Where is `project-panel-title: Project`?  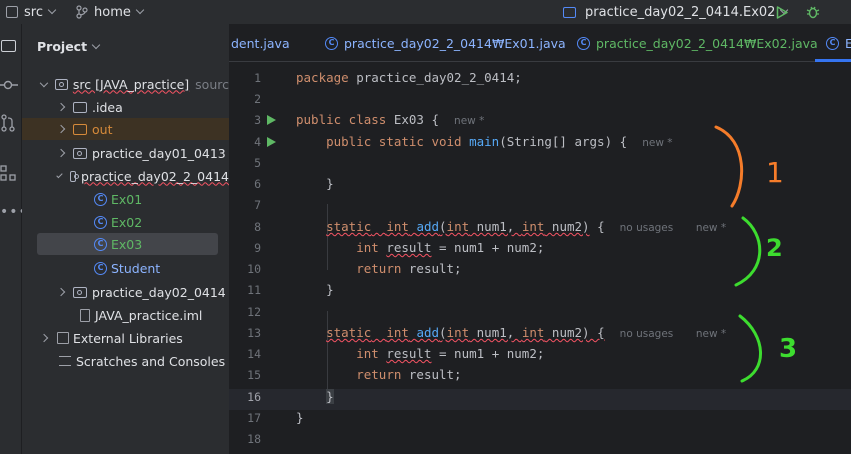
project-panel-title: Project is located at coordinates (62, 46).